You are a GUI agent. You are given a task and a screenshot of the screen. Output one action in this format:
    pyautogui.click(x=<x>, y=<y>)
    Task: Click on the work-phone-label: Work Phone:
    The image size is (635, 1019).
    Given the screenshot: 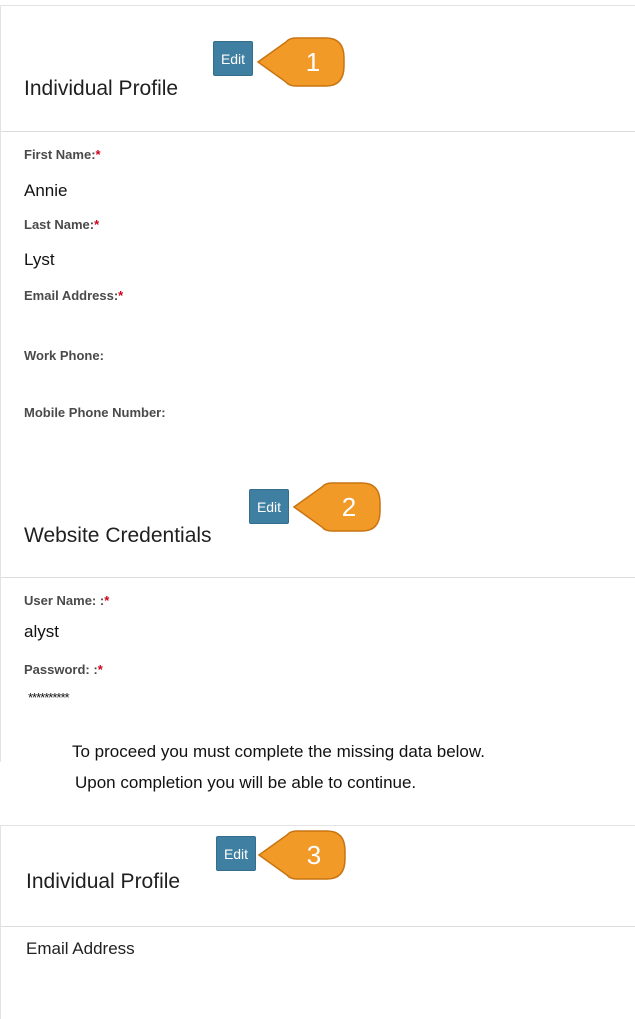 What is the action you would take?
    pyautogui.click(x=64, y=355)
    